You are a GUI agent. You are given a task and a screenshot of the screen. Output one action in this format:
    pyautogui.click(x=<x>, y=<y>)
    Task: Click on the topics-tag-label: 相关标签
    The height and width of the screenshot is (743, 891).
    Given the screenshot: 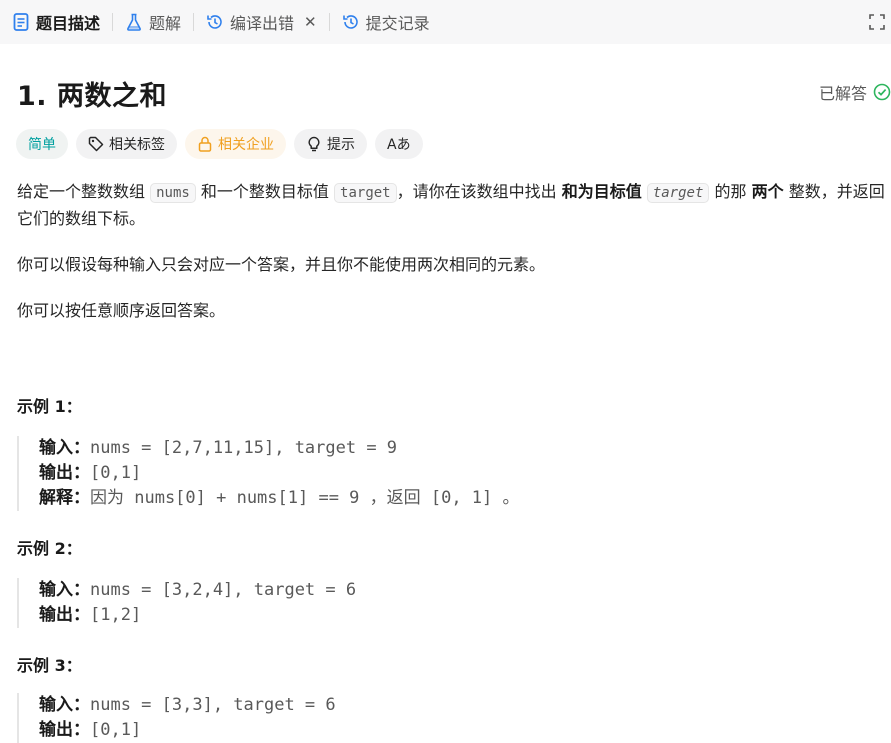 What is the action you would take?
    pyautogui.click(x=137, y=145)
    